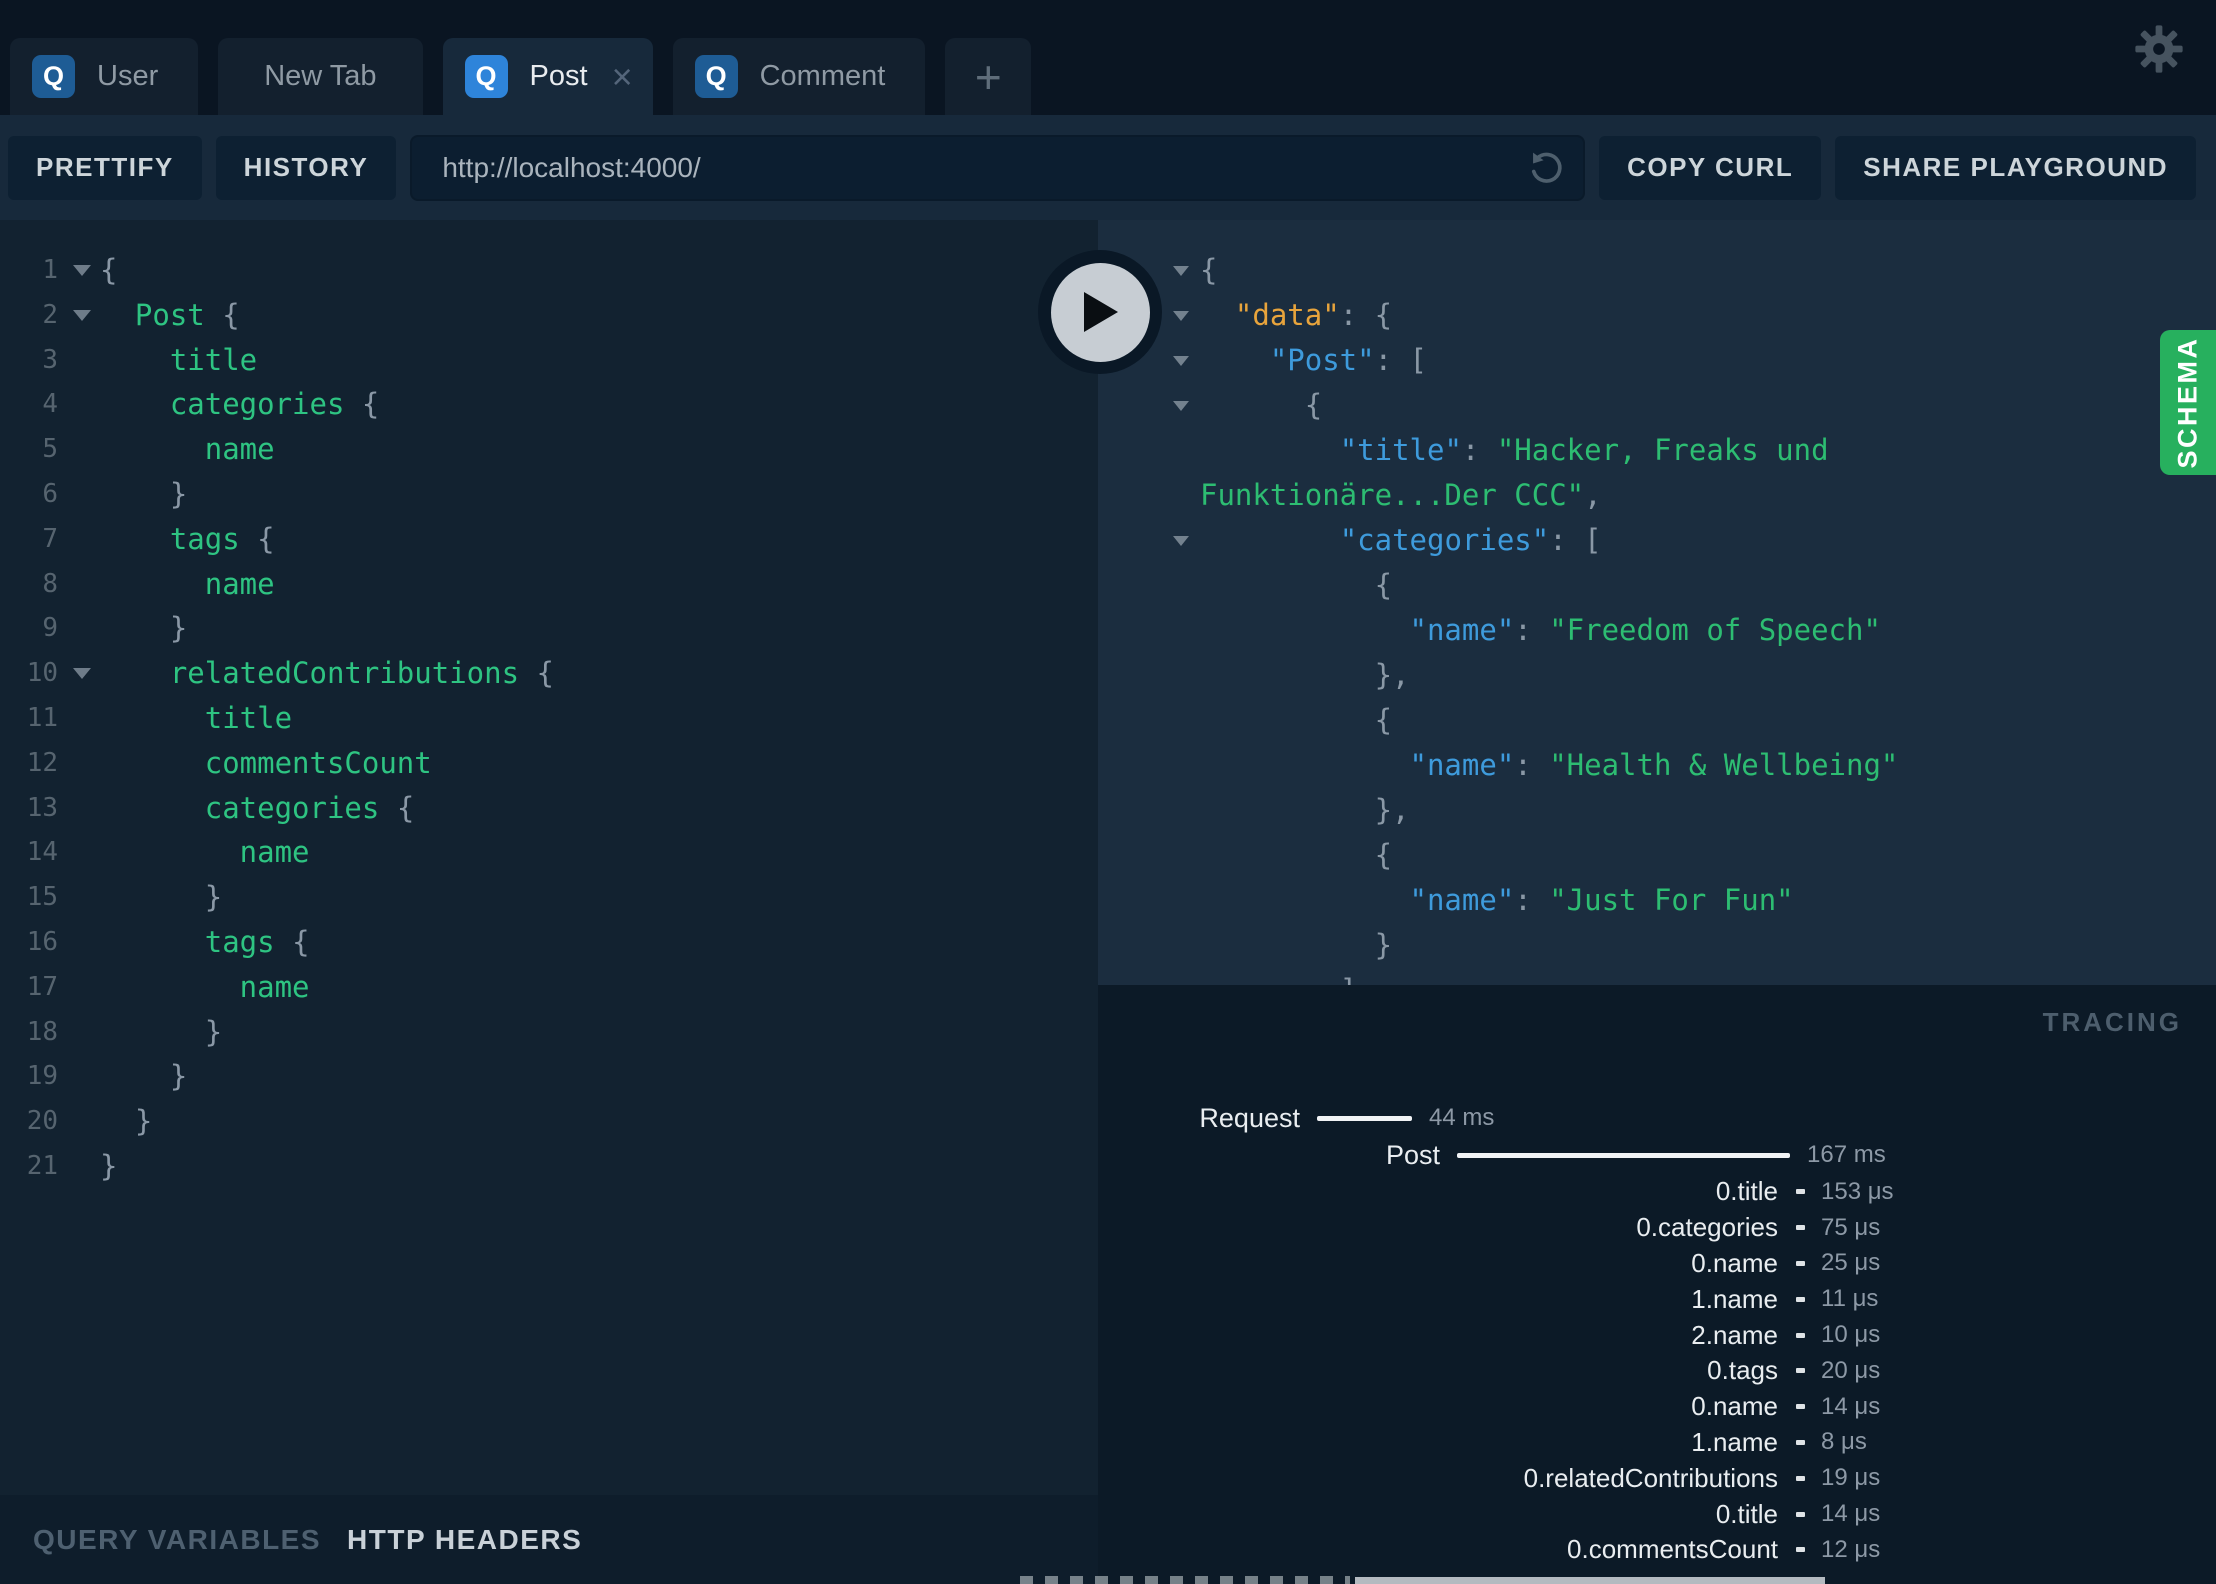  Describe the element at coordinates (42, 1121) in the screenshot. I see `line-number: 20` at that location.